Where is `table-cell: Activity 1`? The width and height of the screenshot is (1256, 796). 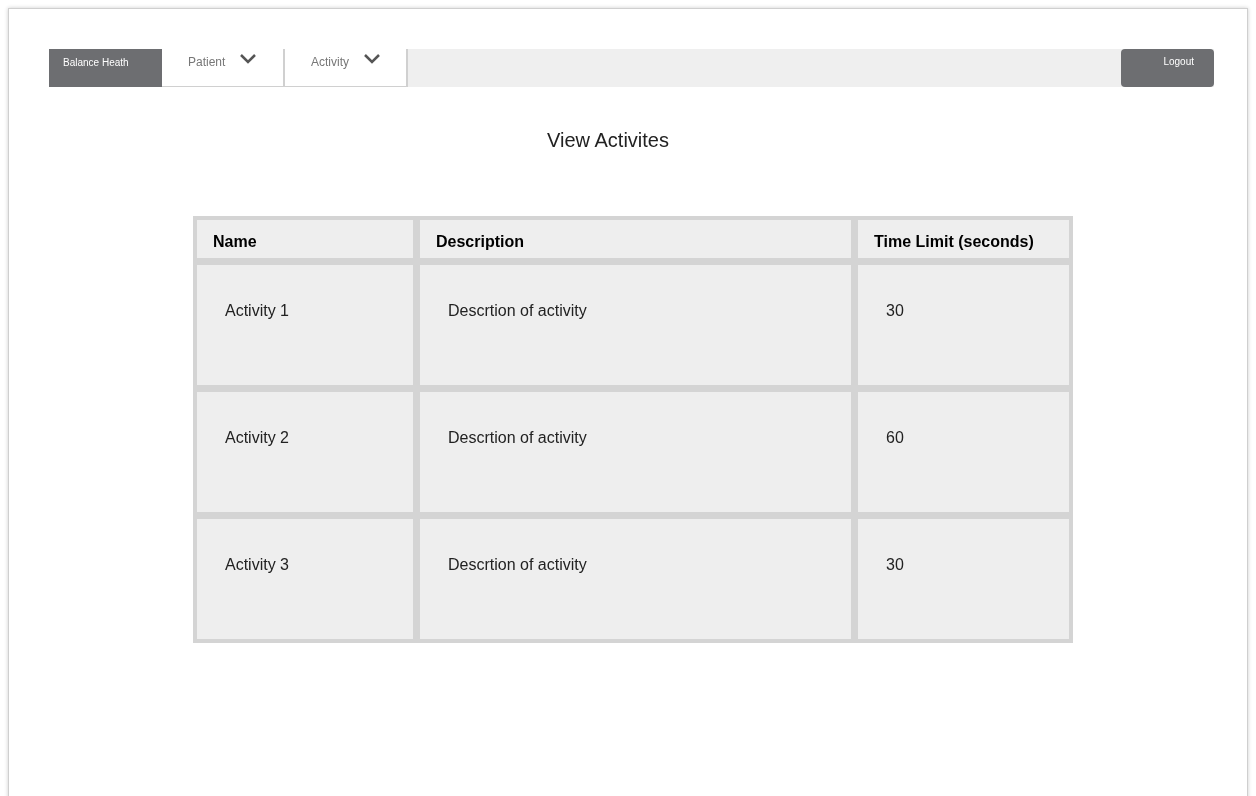
table-cell: Activity 1 is located at coordinates (305, 325).